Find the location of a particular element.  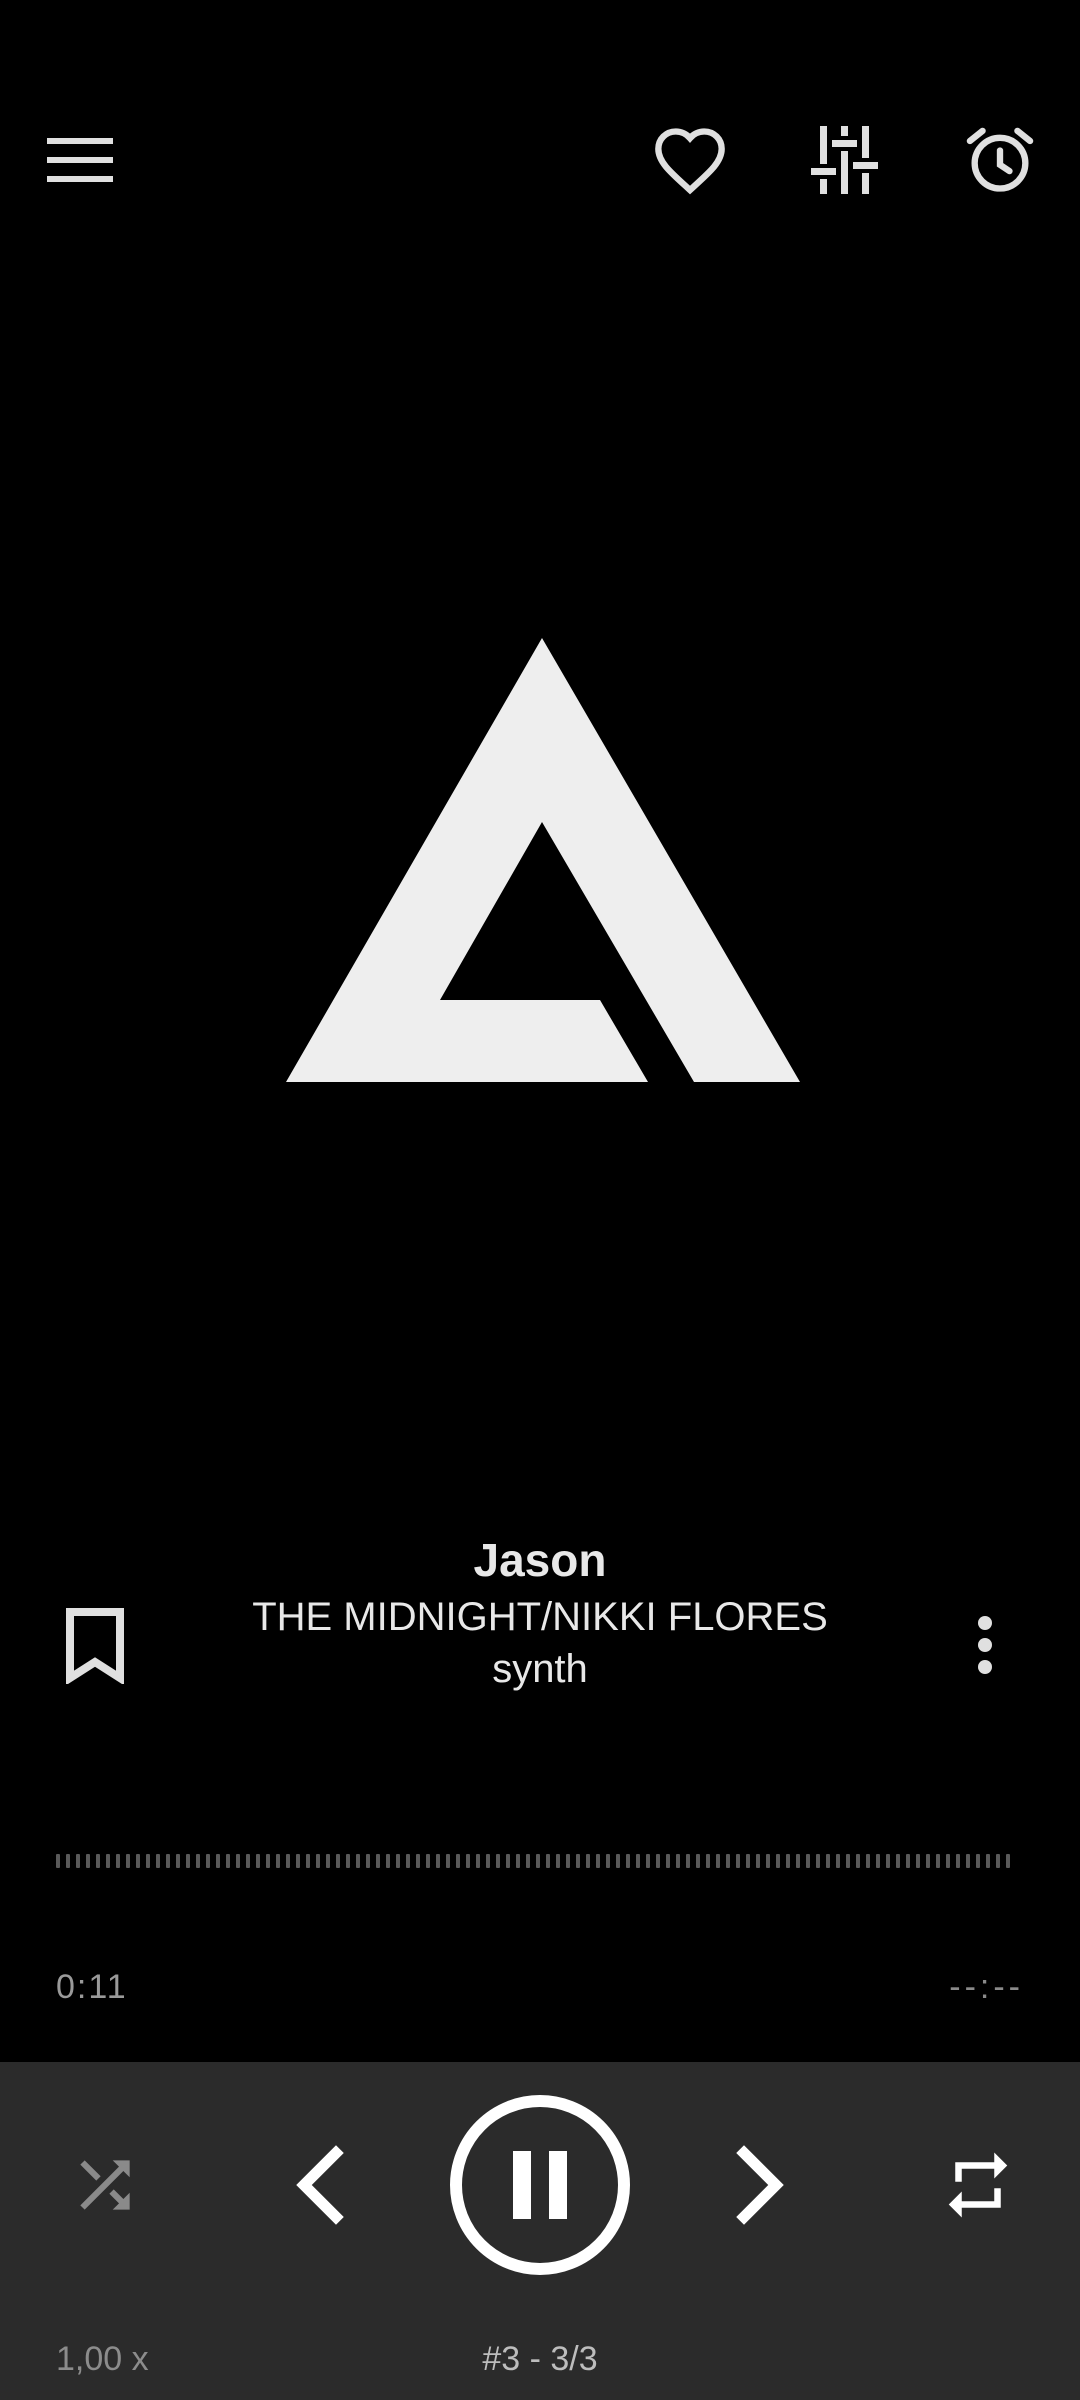

seek-bar is located at coordinates (535, 1862).